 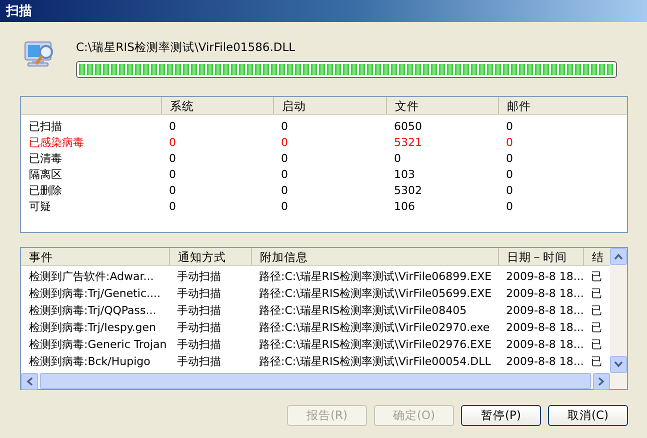 I want to click on row-label: 隔离区, so click(x=45, y=174).